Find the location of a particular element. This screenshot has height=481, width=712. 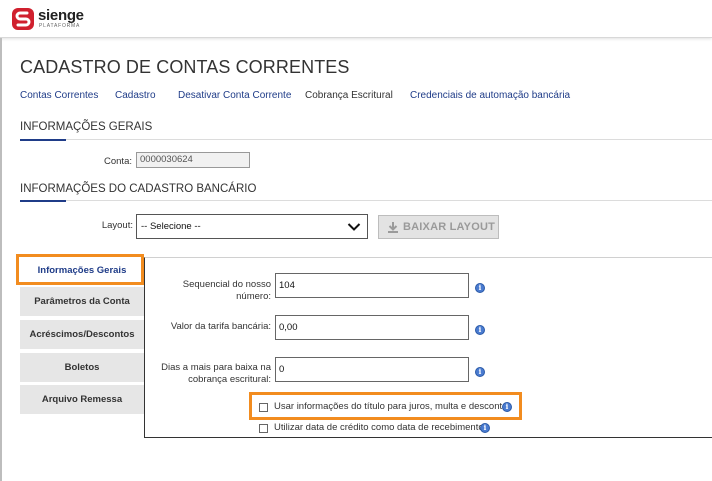

sequencial-label-line1: Sequencial do nosso is located at coordinates (226, 284).